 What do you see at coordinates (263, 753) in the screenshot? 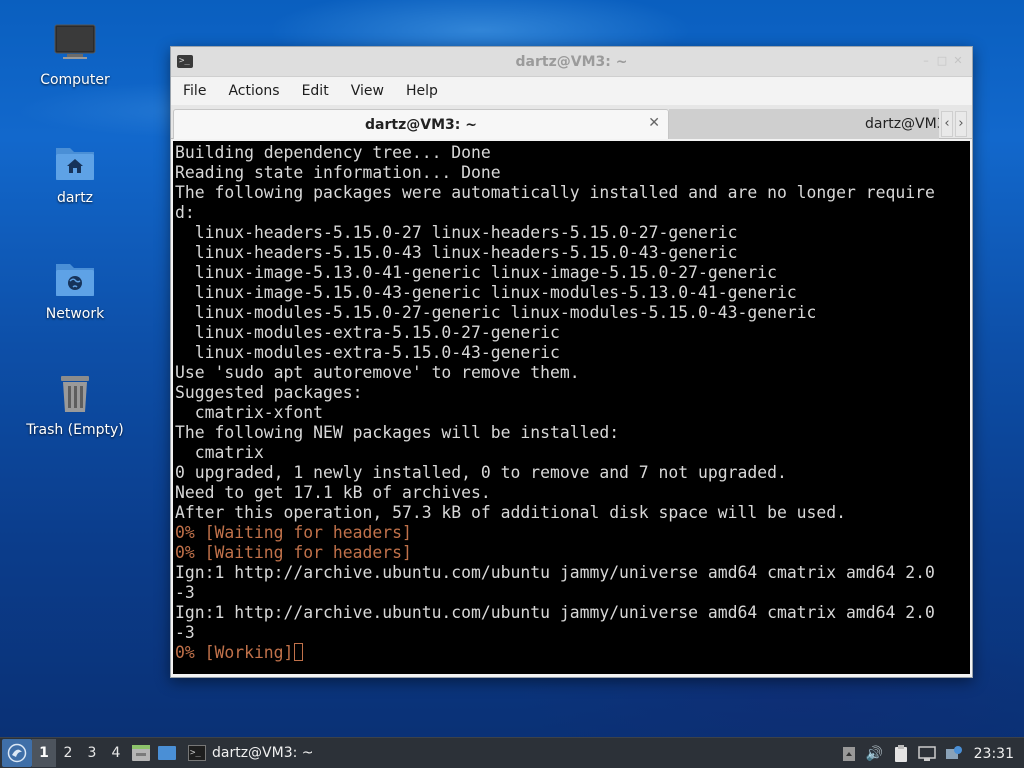
I see `task-label: dartz@VM3: ~` at bounding box center [263, 753].